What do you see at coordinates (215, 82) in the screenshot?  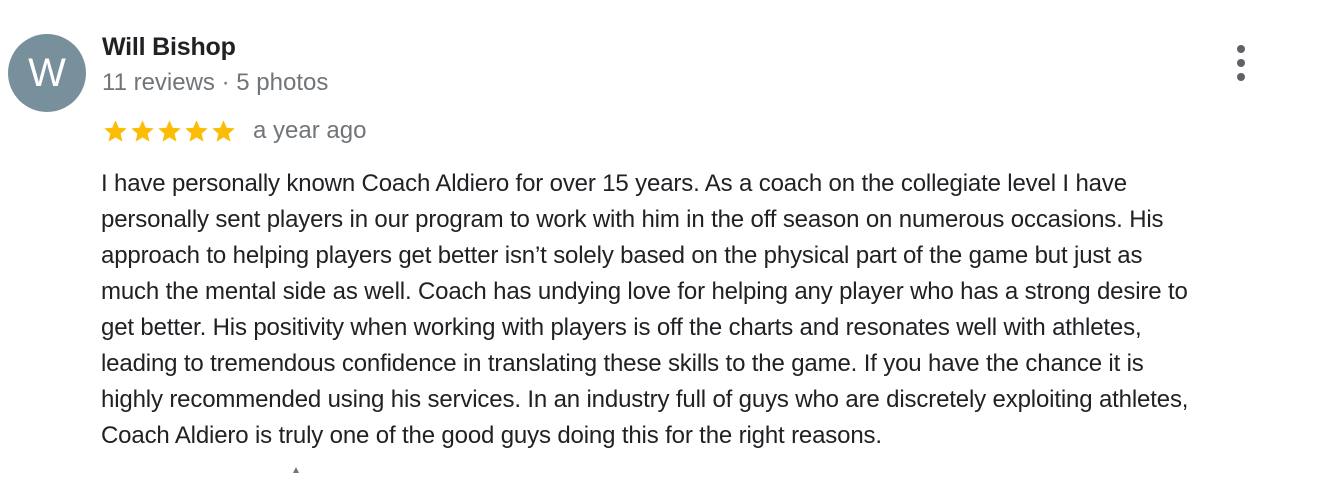 I see `reviewer-meta: 11 reviews · 5 photos` at bounding box center [215, 82].